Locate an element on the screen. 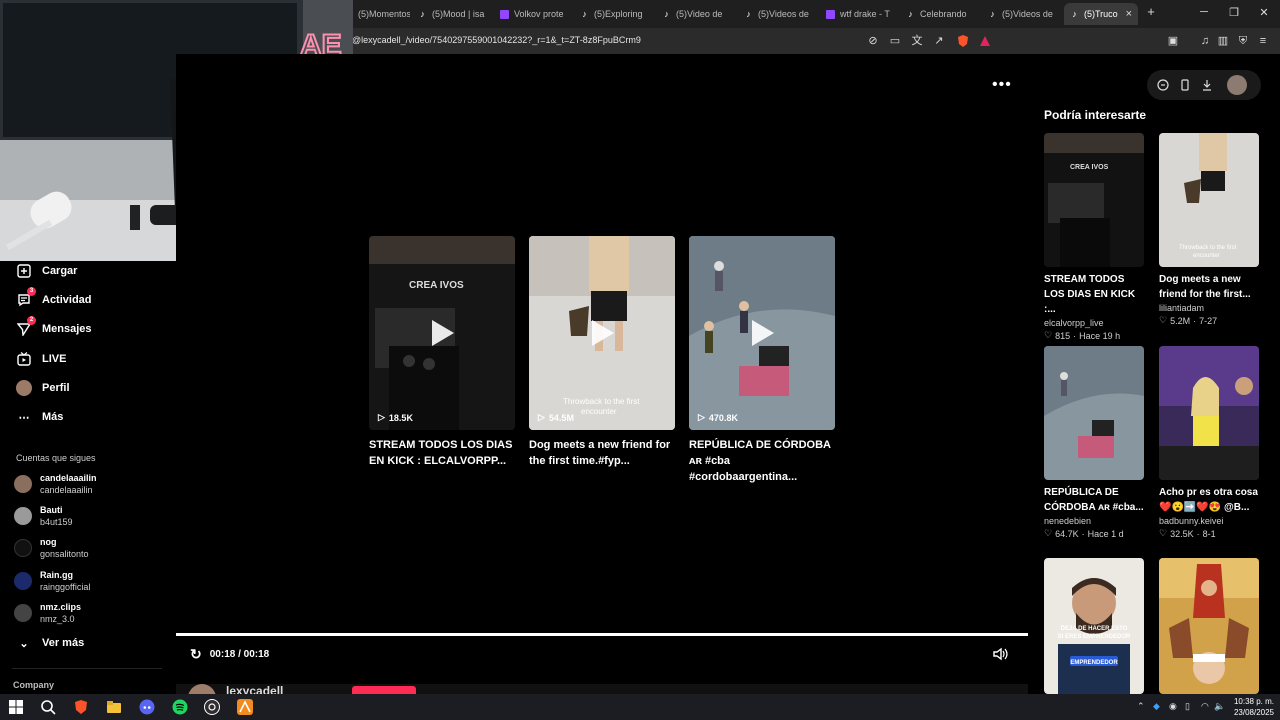  system-clock: 10:38 p. m. 23/08/2025 is located at coordinates (1250, 707).